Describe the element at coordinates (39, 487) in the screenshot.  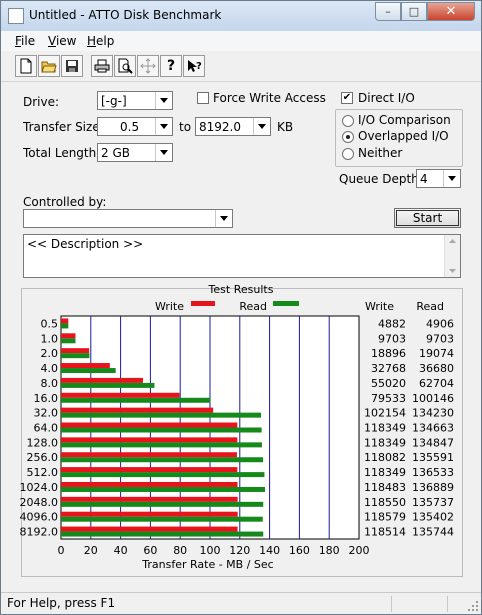
I see `category-label: 1024.0` at that location.